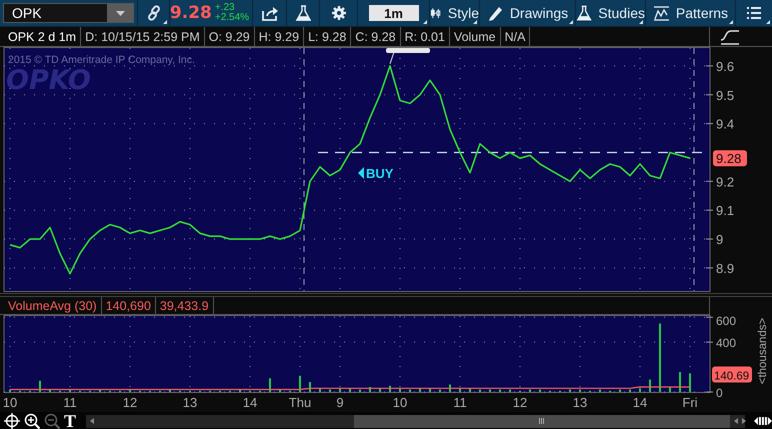 The width and height of the screenshot is (772, 429). What do you see at coordinates (725, 210) in the screenshot?
I see `axis-label: 9.1` at bounding box center [725, 210].